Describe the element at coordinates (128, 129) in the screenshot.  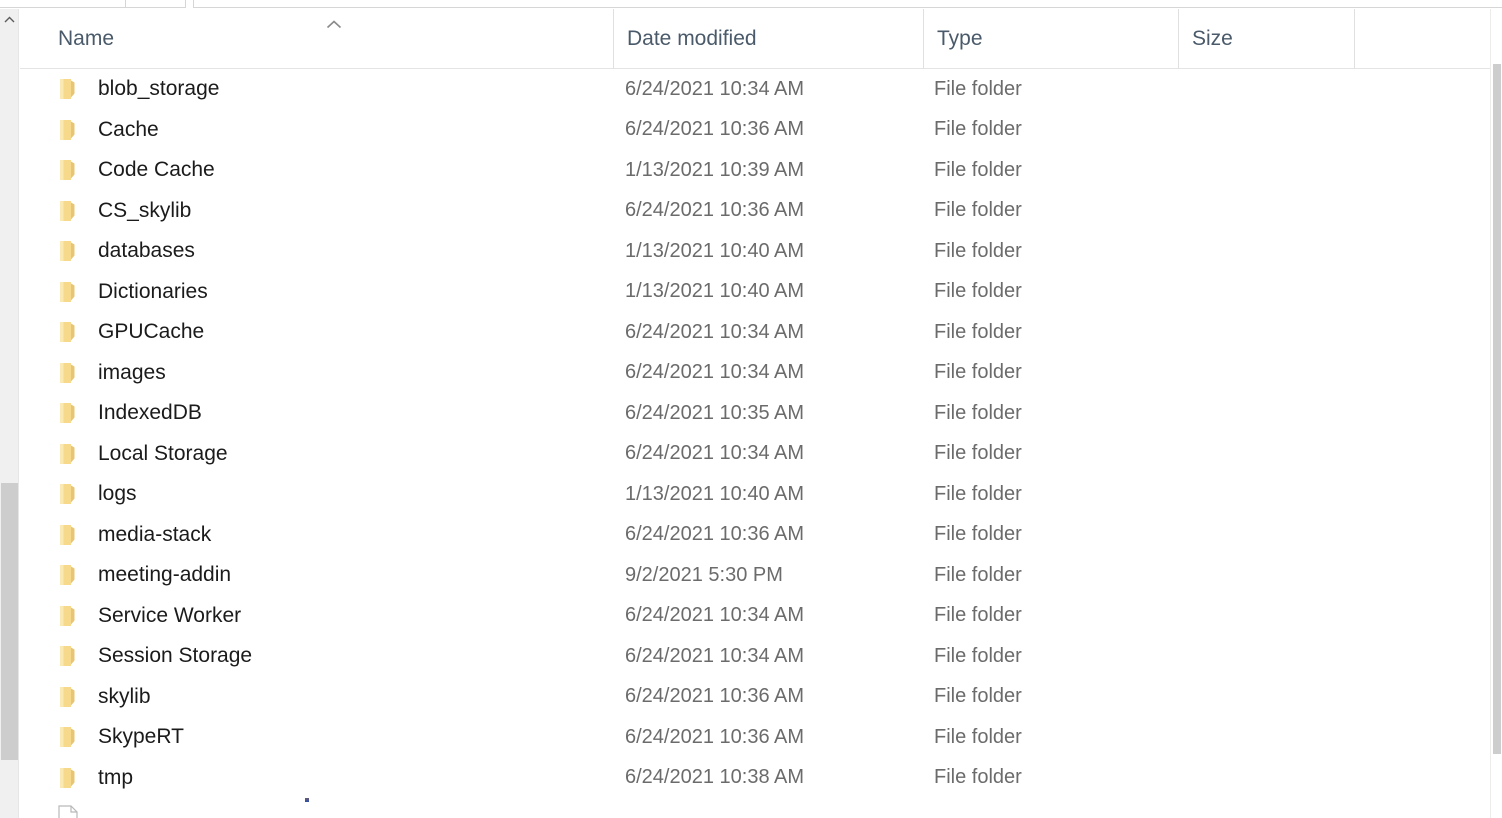
I see `file-name-label: Cache` at that location.